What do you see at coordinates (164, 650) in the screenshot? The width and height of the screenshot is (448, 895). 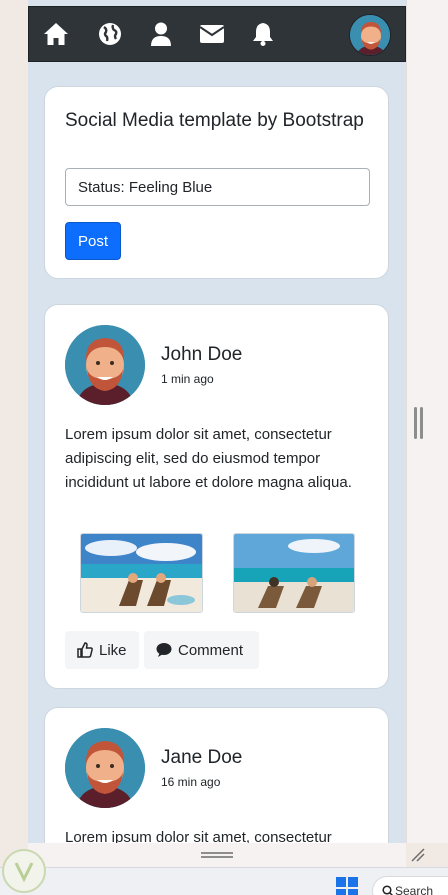 I see `comment-icon` at bounding box center [164, 650].